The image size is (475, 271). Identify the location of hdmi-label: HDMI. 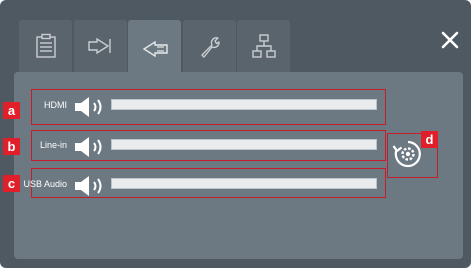
(55, 105).